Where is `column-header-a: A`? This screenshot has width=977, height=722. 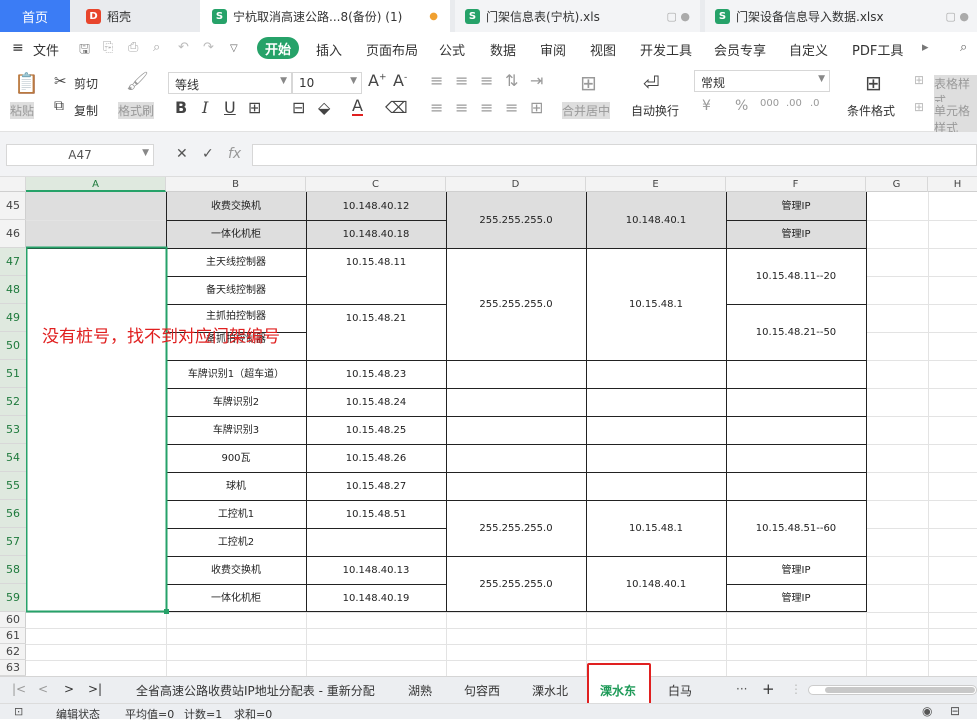
column-header-a: A is located at coordinates (96, 184).